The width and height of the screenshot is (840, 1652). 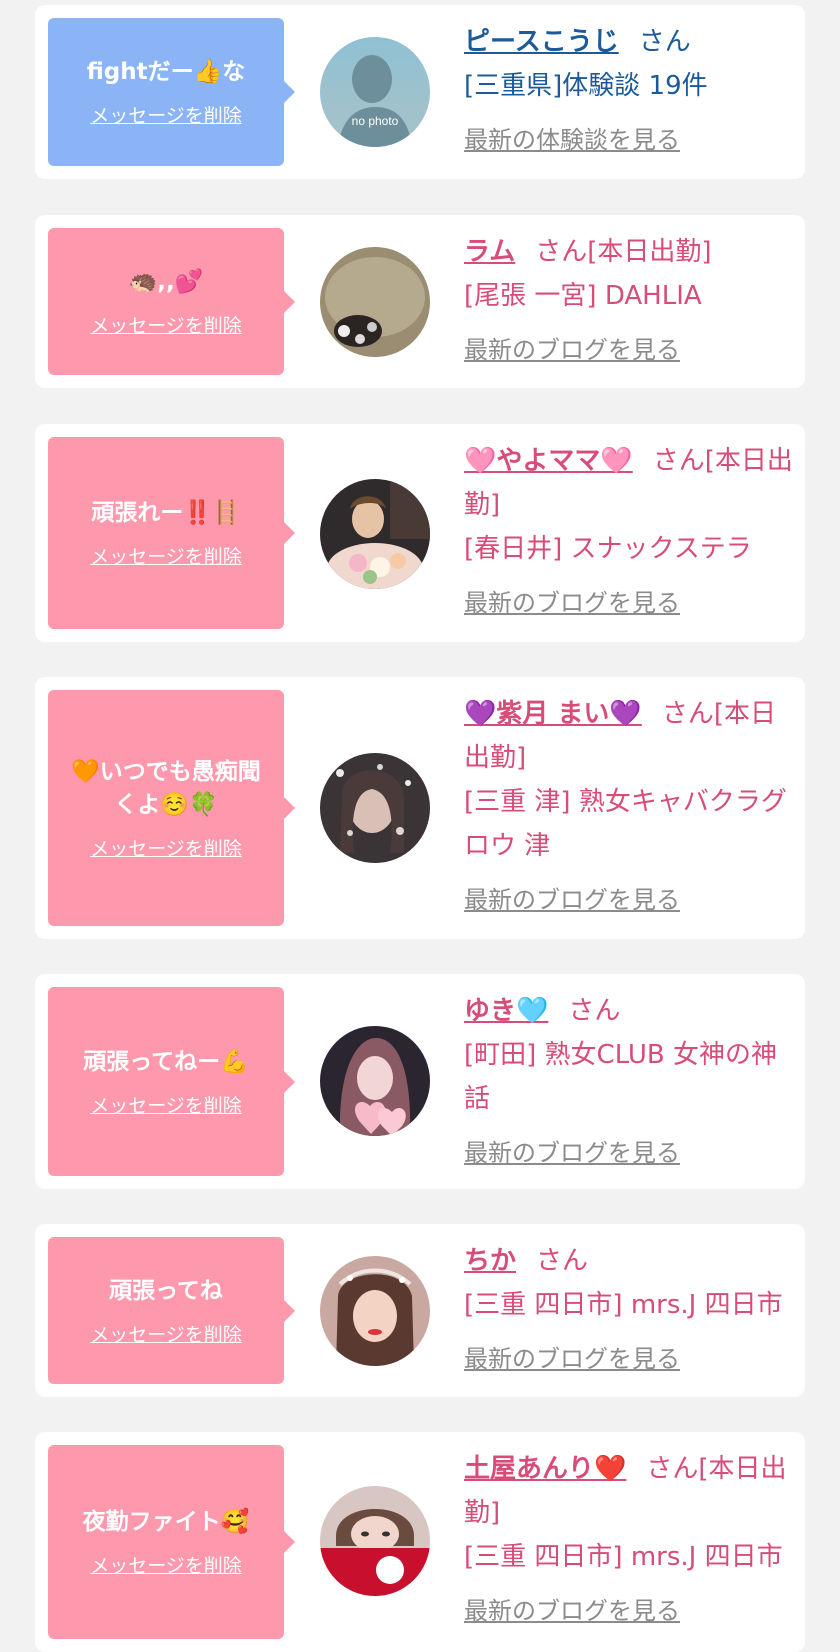 I want to click on no-photo-avatar: no photo, so click(x=375, y=92).